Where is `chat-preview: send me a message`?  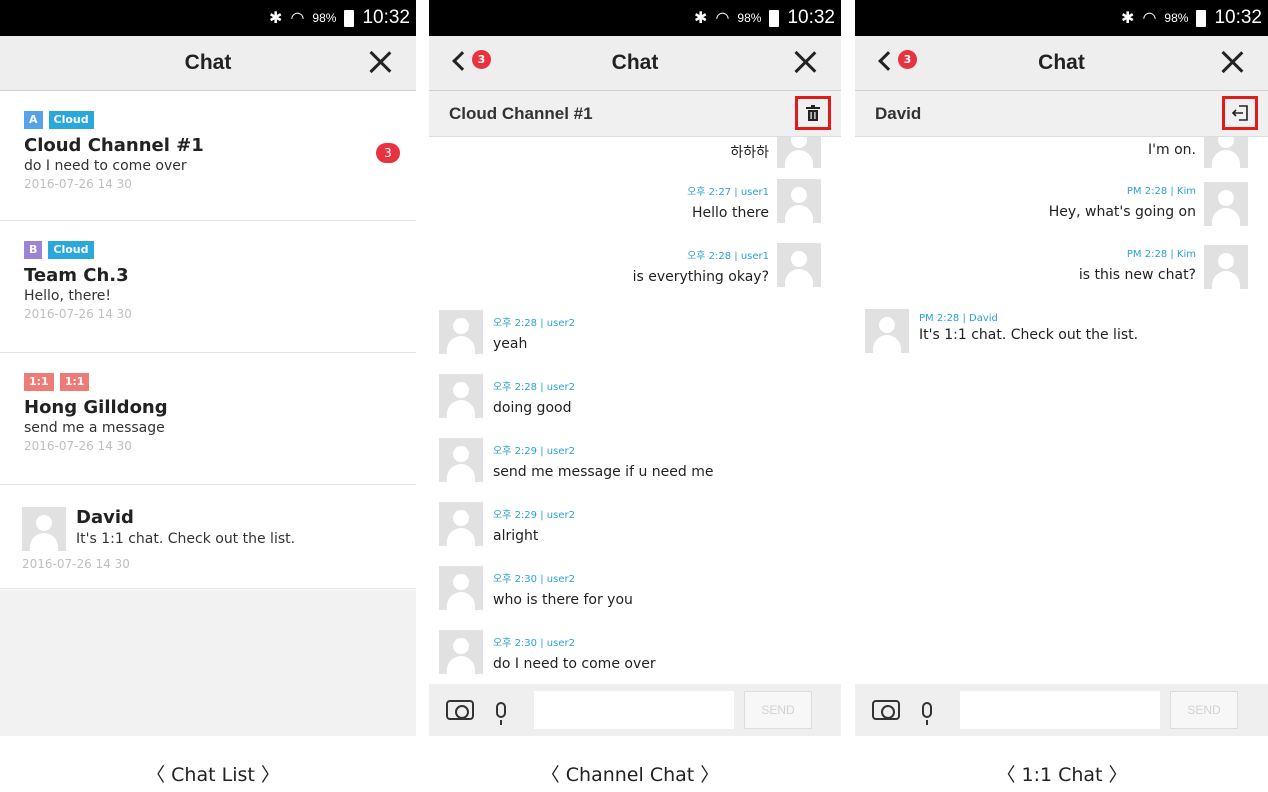
chat-preview: send me a message is located at coordinates (94, 428).